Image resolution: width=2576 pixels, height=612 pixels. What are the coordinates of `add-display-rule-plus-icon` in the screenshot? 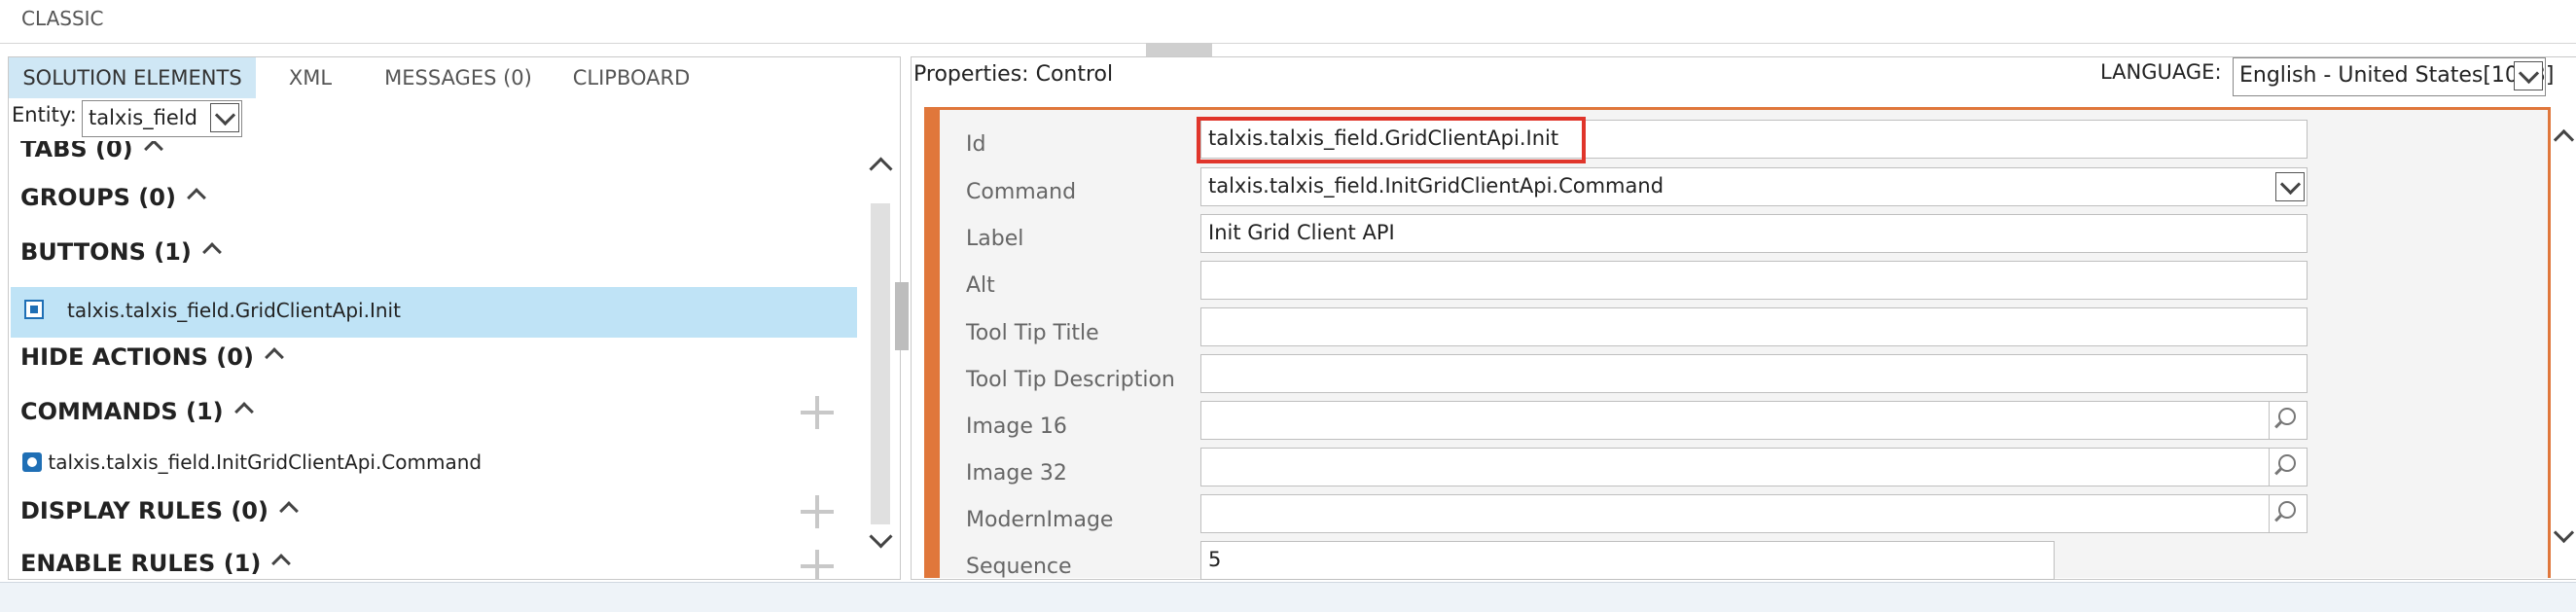 It's located at (817, 511).